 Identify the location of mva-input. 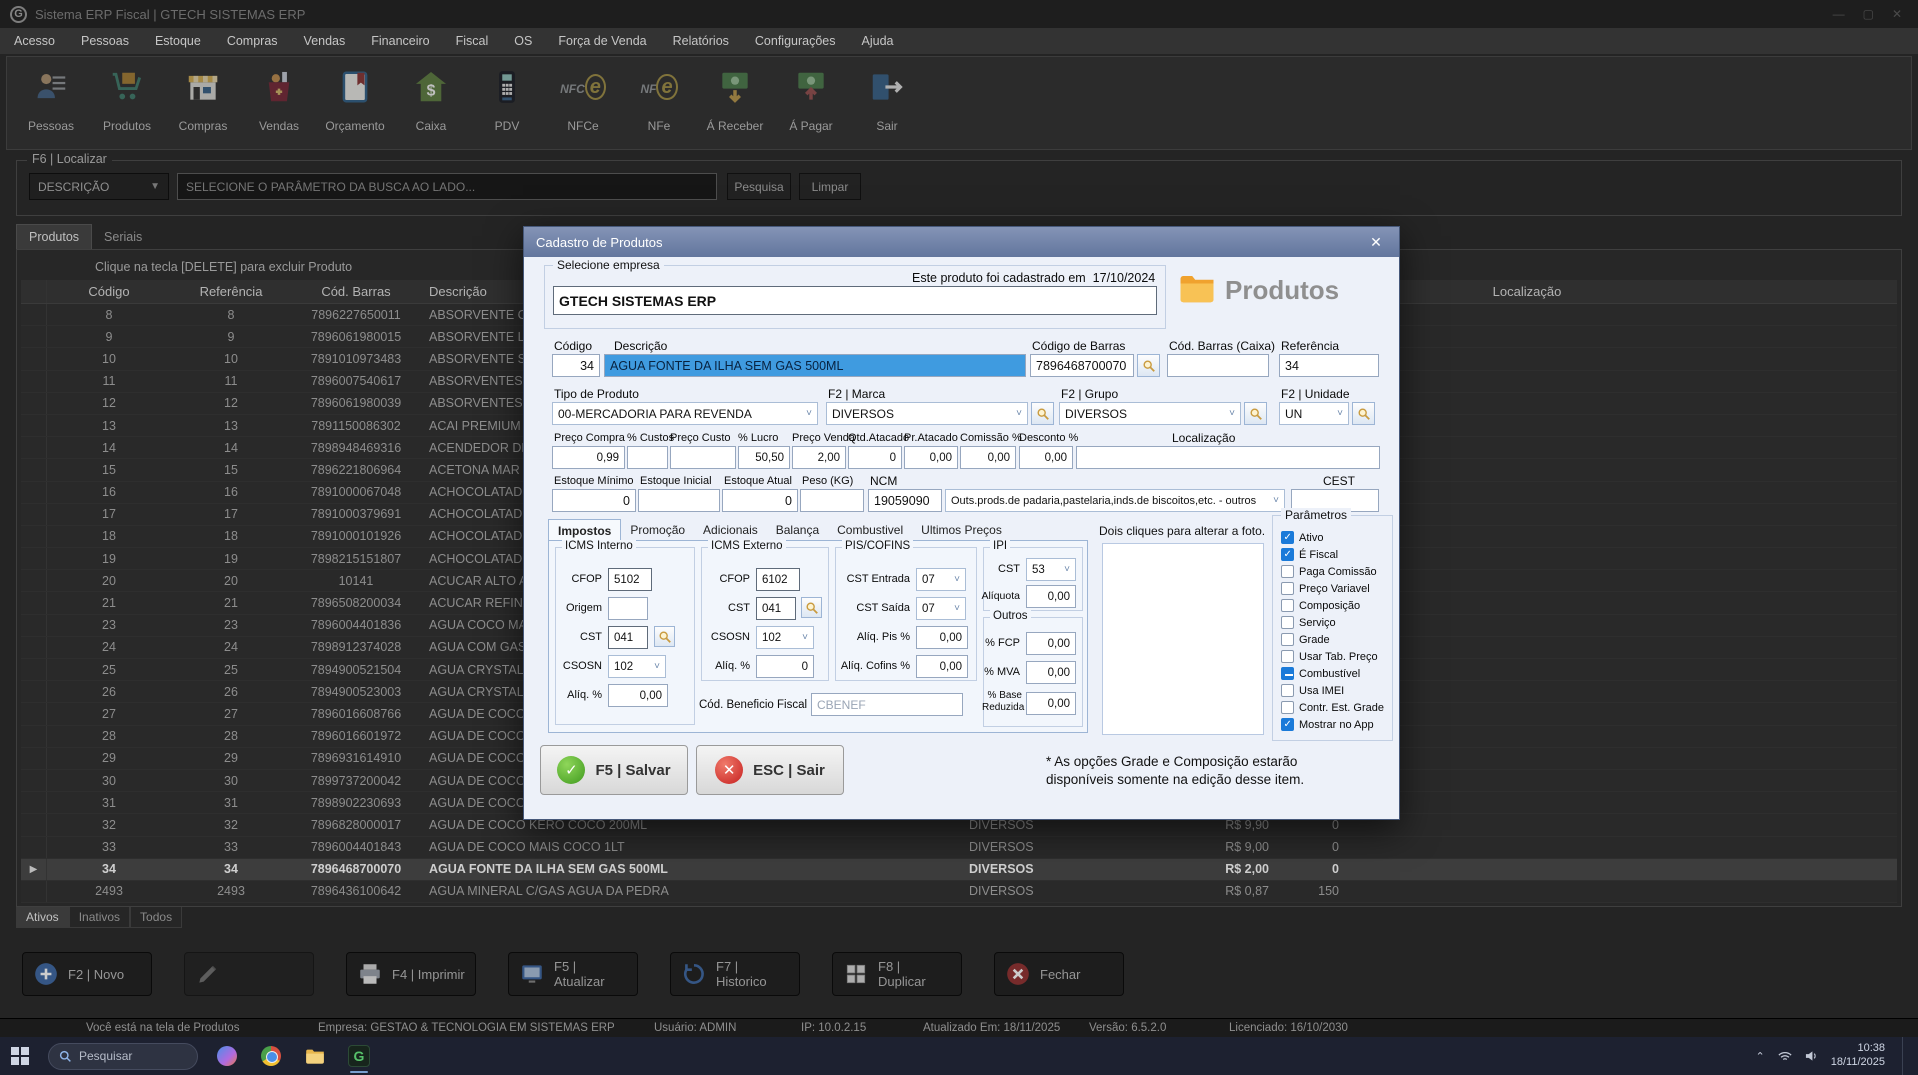
(1051, 672).